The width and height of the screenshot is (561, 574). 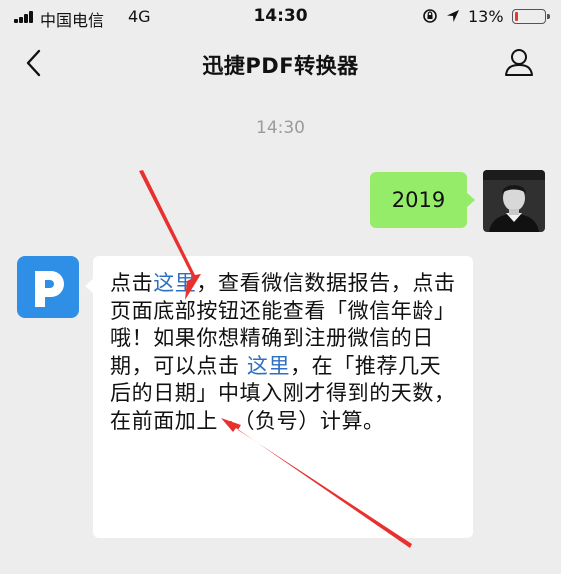 I want to click on page-title: 迅捷PDF转换器, so click(x=280, y=66).